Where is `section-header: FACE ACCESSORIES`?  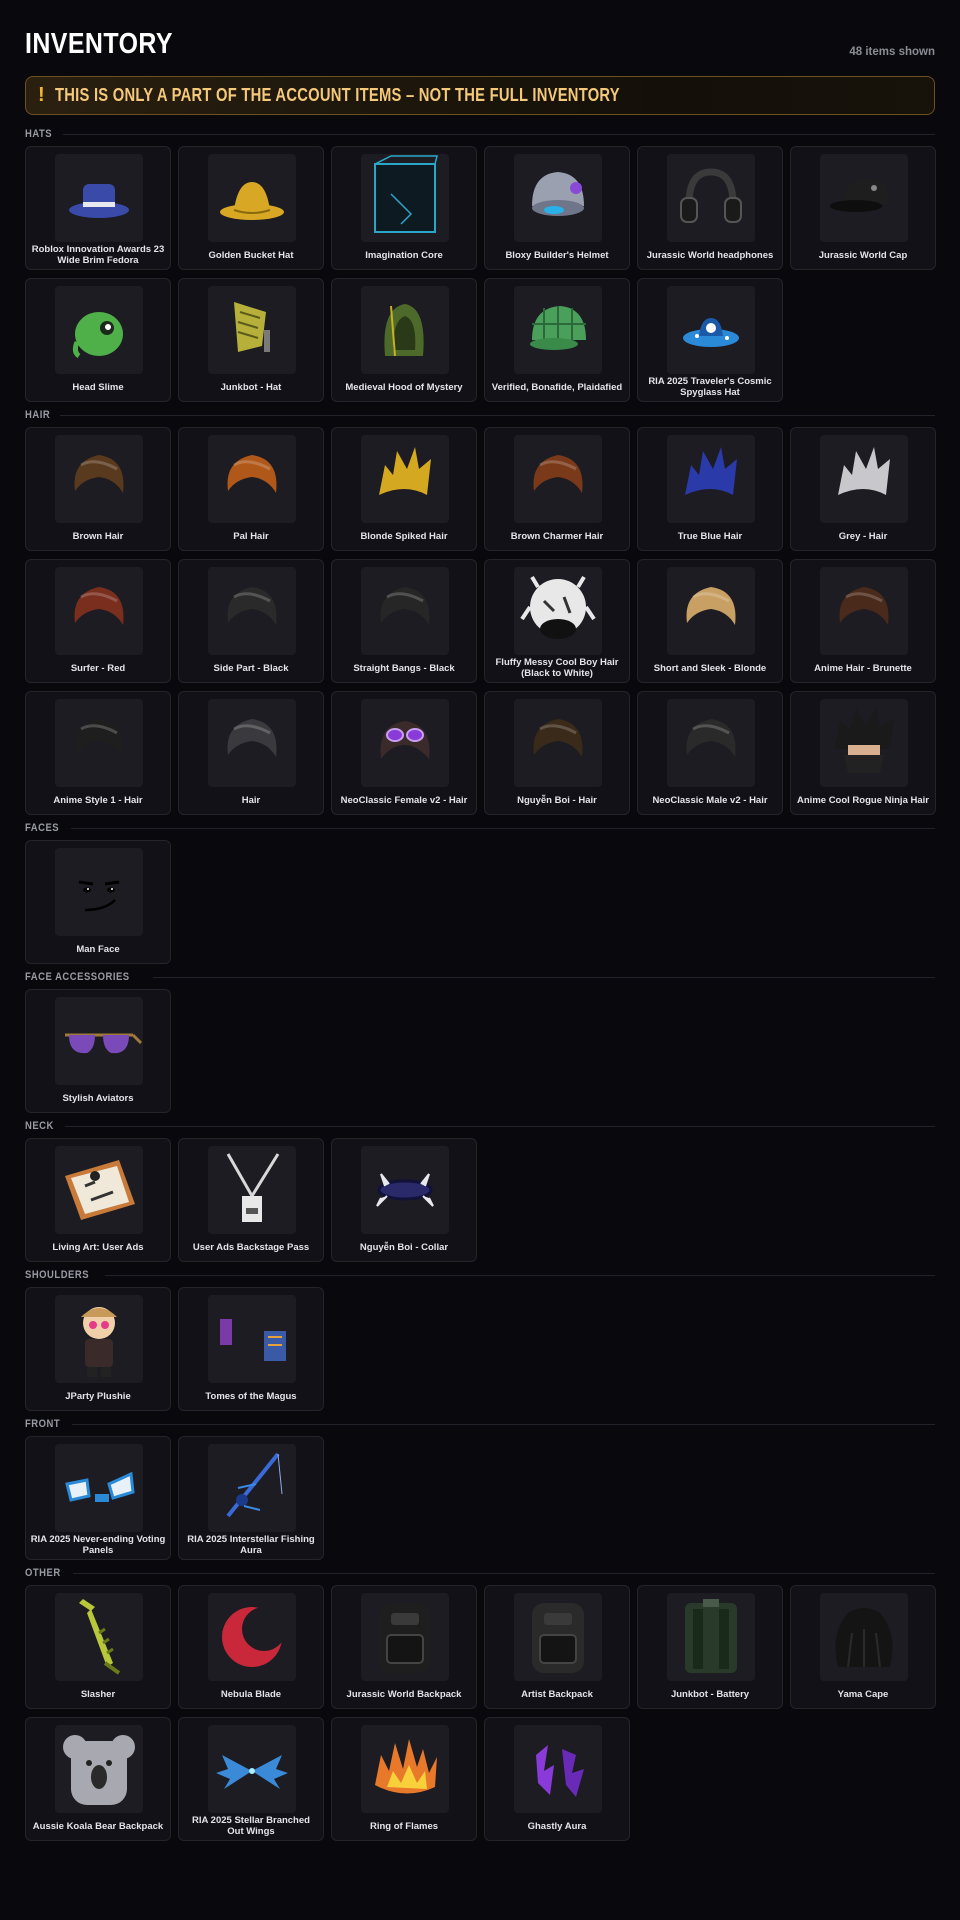
section-header: FACE ACCESSORIES is located at coordinates (480, 977).